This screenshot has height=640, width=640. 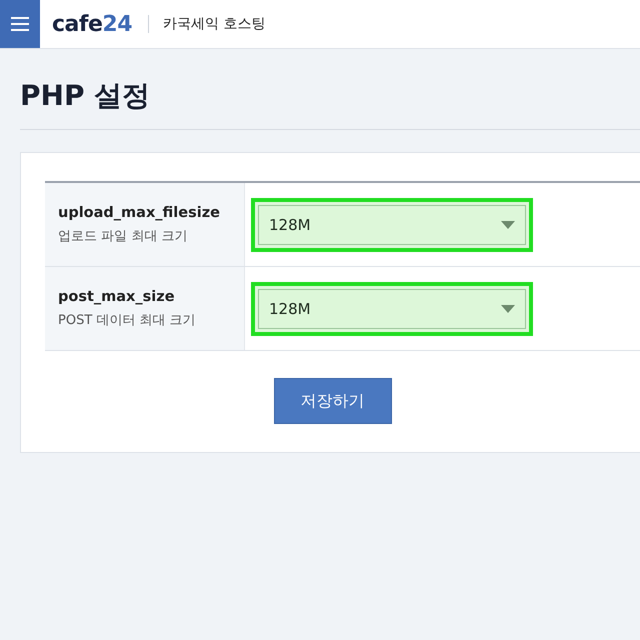 What do you see at coordinates (127, 320) in the screenshot?
I see `setting-description: POST 데이터 최대 크기` at bounding box center [127, 320].